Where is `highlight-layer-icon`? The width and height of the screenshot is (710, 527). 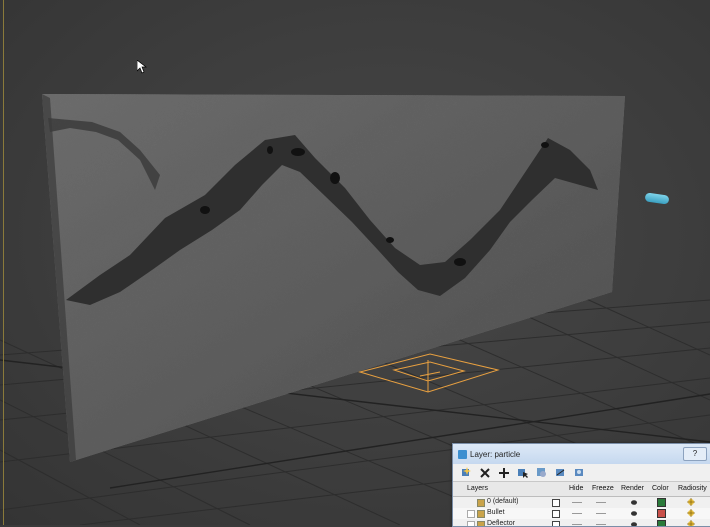 highlight-layer-icon is located at coordinates (541, 472).